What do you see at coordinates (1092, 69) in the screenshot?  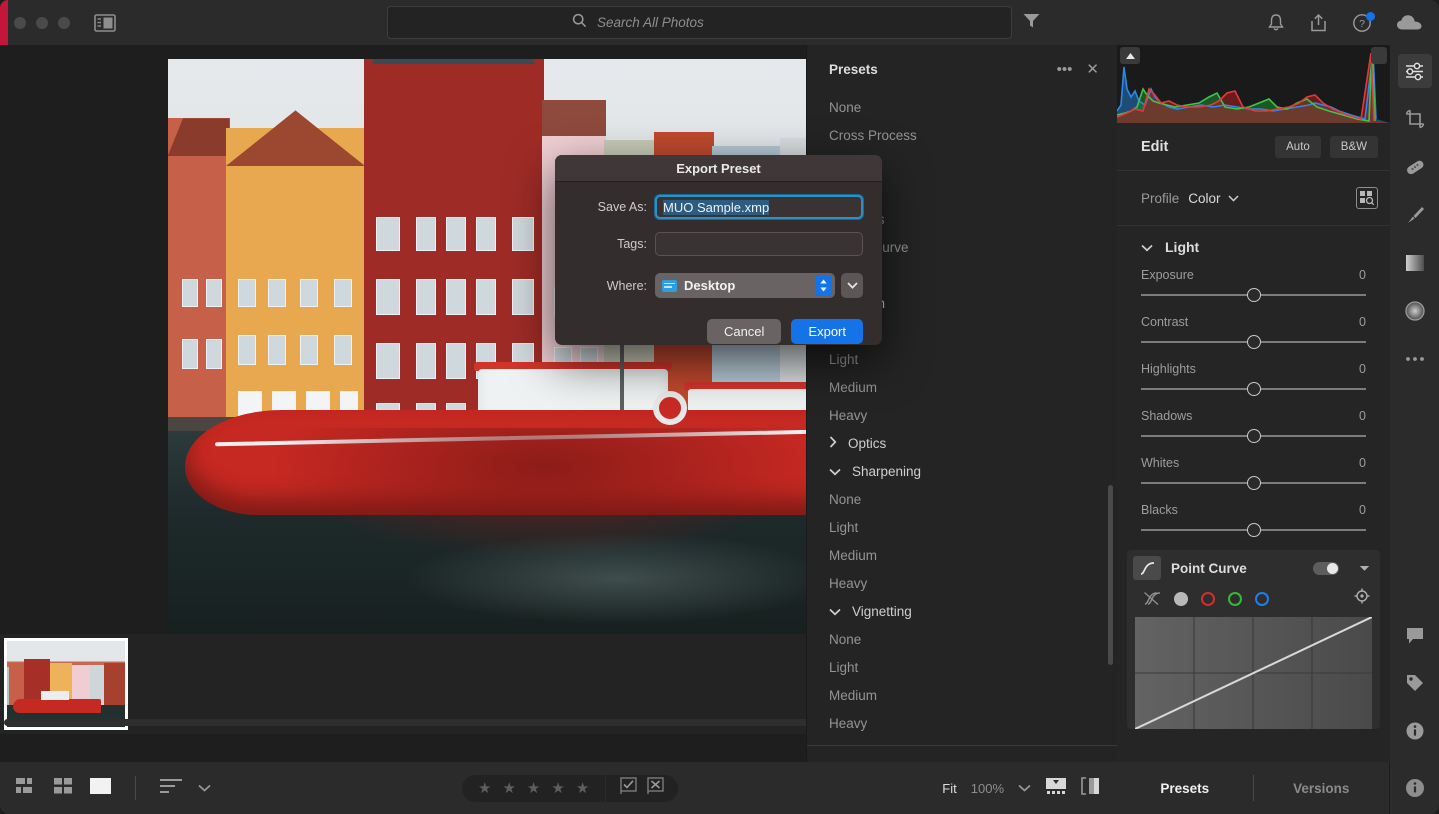 I see `close-icon: ✕` at bounding box center [1092, 69].